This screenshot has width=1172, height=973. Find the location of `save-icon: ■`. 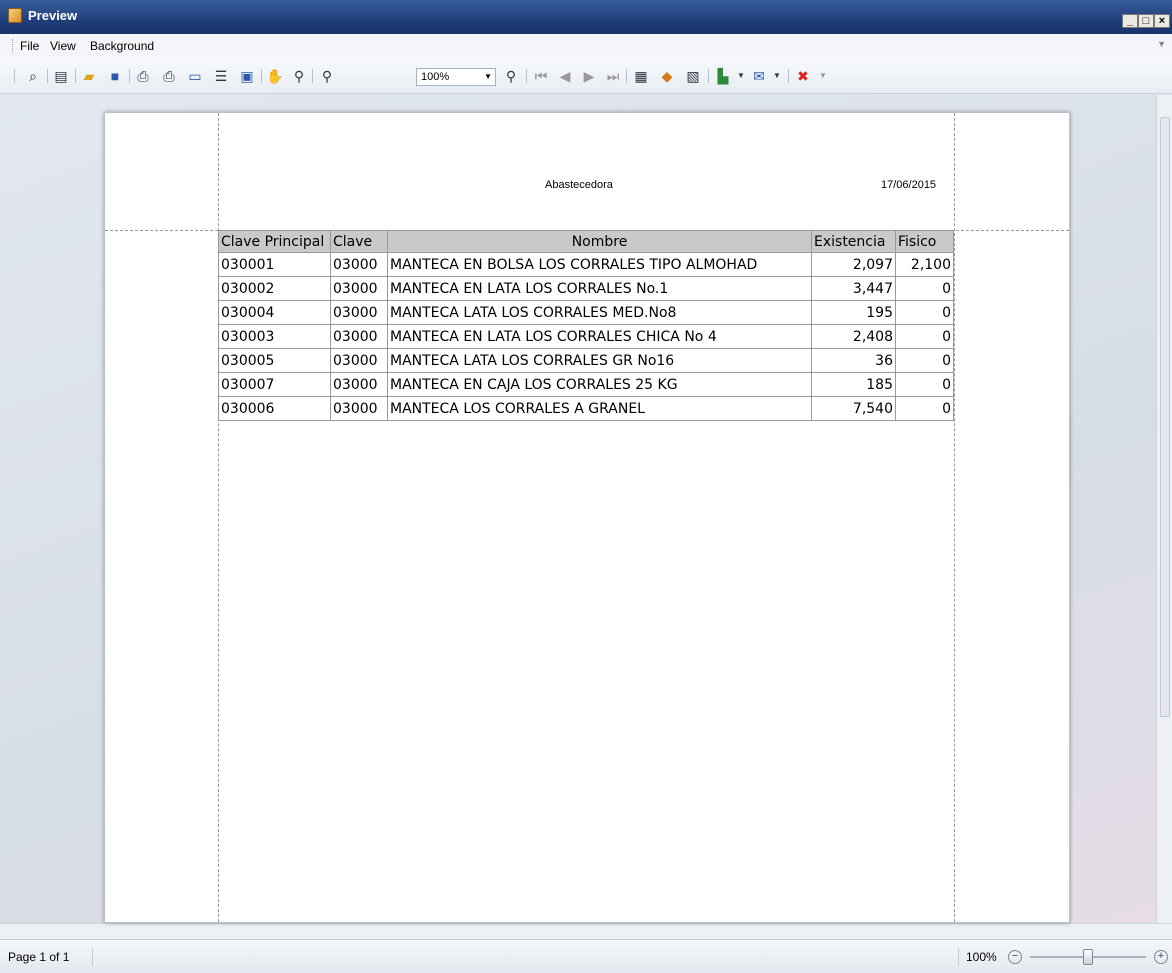

save-icon: ■ is located at coordinates (115, 76).